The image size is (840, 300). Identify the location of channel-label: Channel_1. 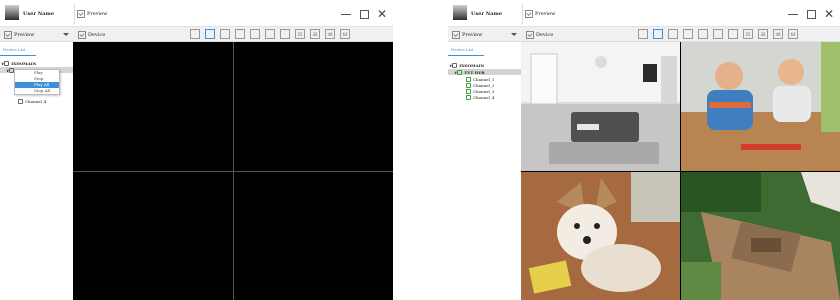
(484, 79).